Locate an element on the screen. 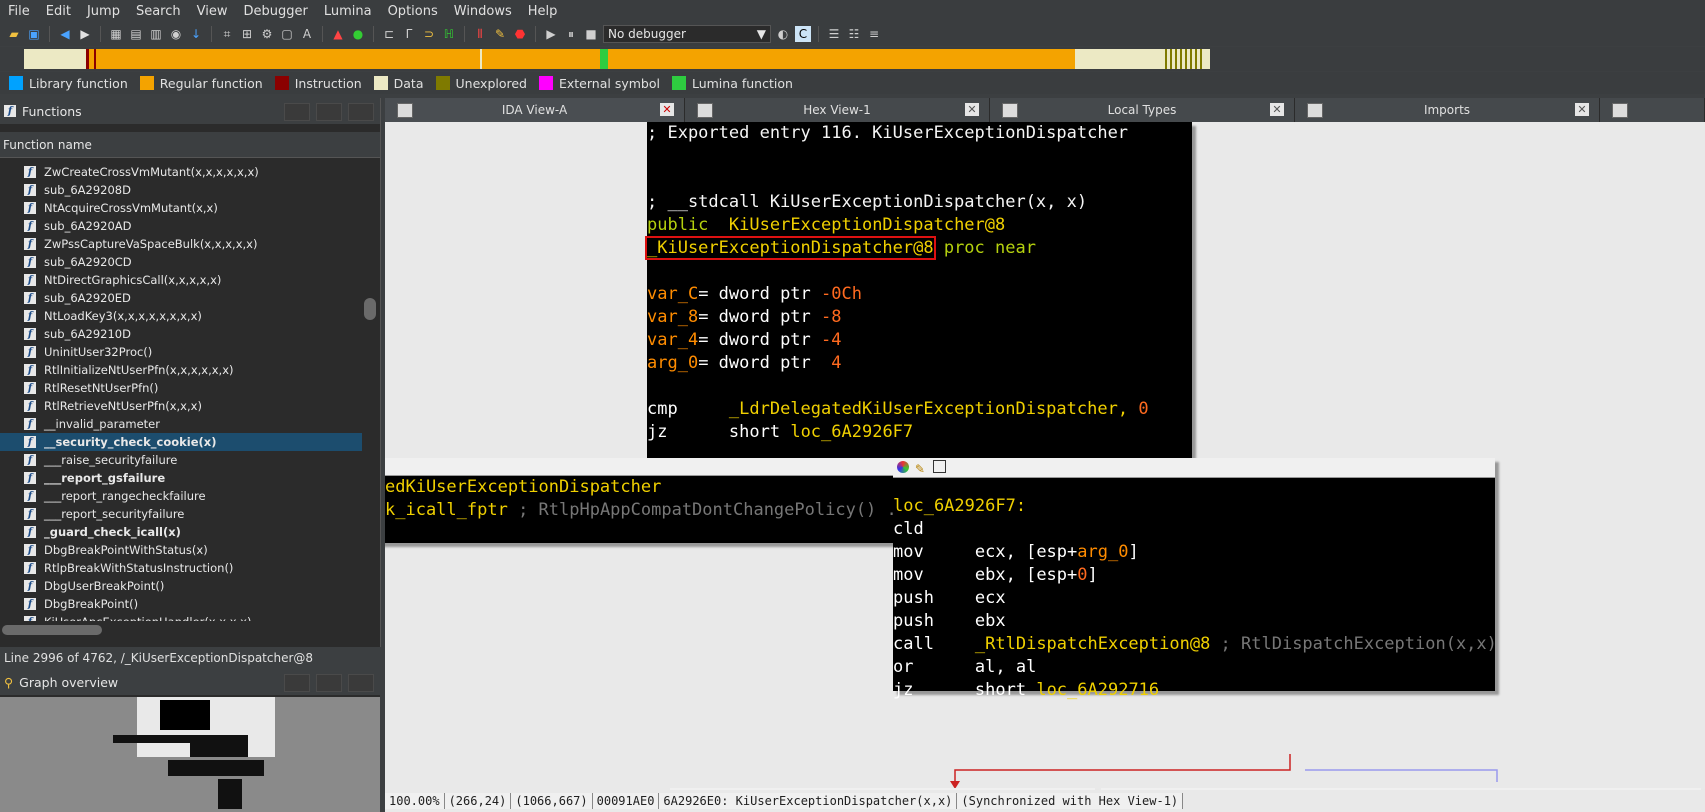  code-operand: 0 is located at coordinates (1082, 575).